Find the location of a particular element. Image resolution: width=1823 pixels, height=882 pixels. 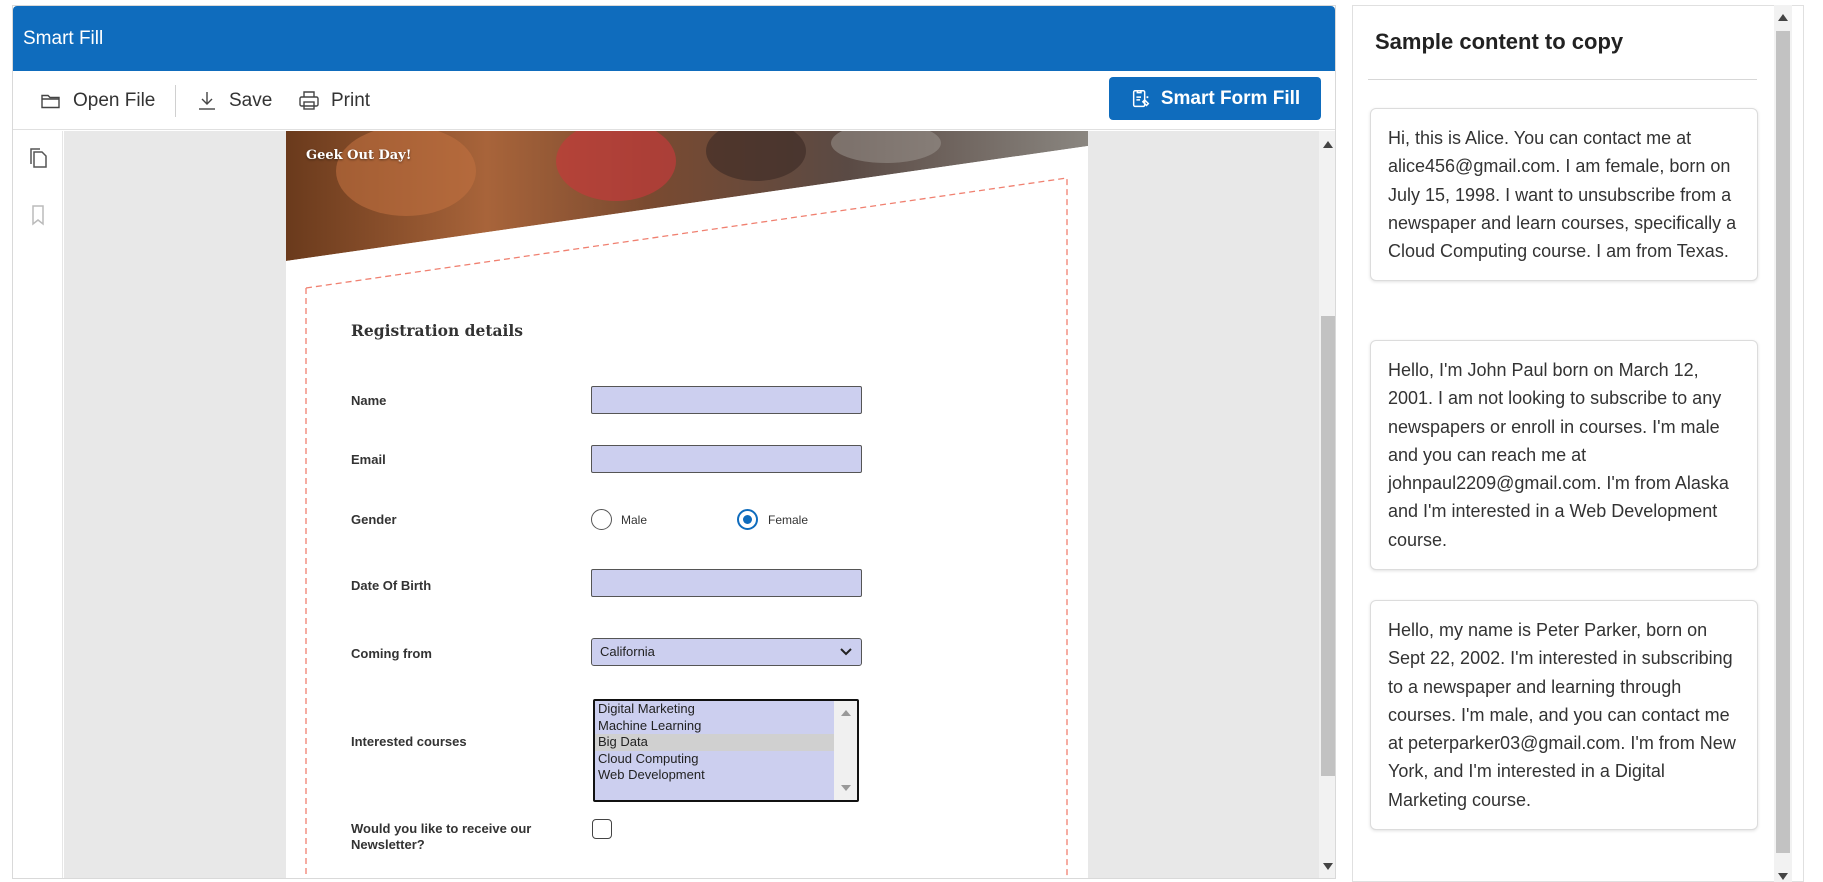

print-button: Print is located at coordinates (333, 100).